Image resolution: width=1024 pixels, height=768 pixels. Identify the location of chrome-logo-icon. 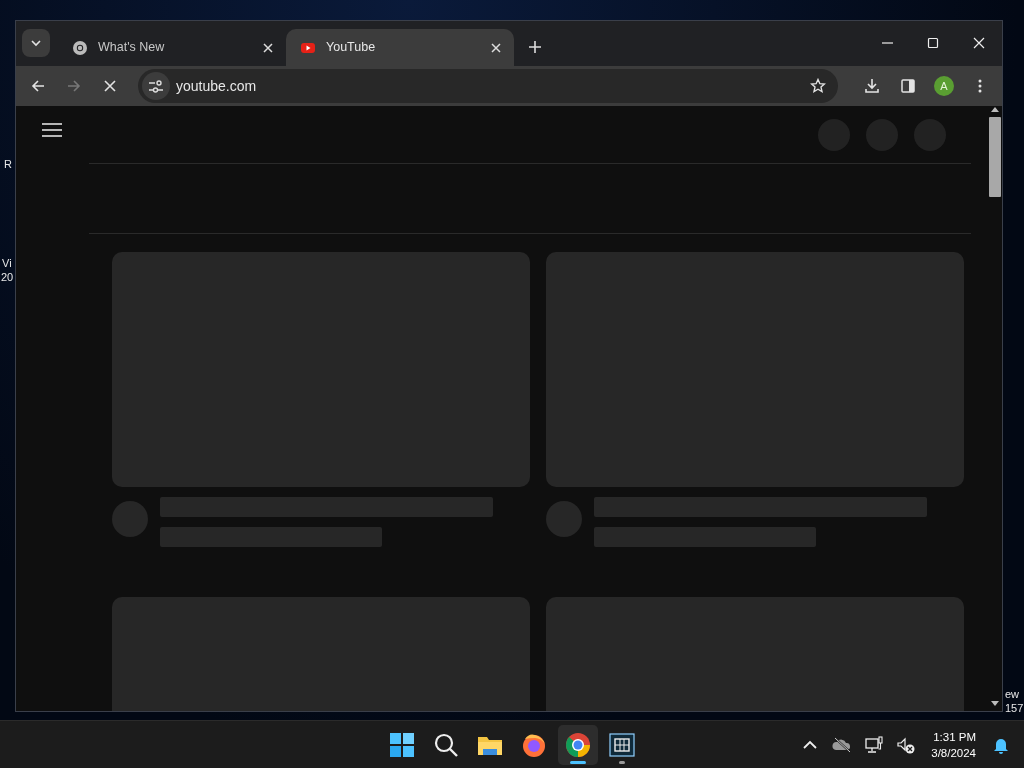
(578, 745).